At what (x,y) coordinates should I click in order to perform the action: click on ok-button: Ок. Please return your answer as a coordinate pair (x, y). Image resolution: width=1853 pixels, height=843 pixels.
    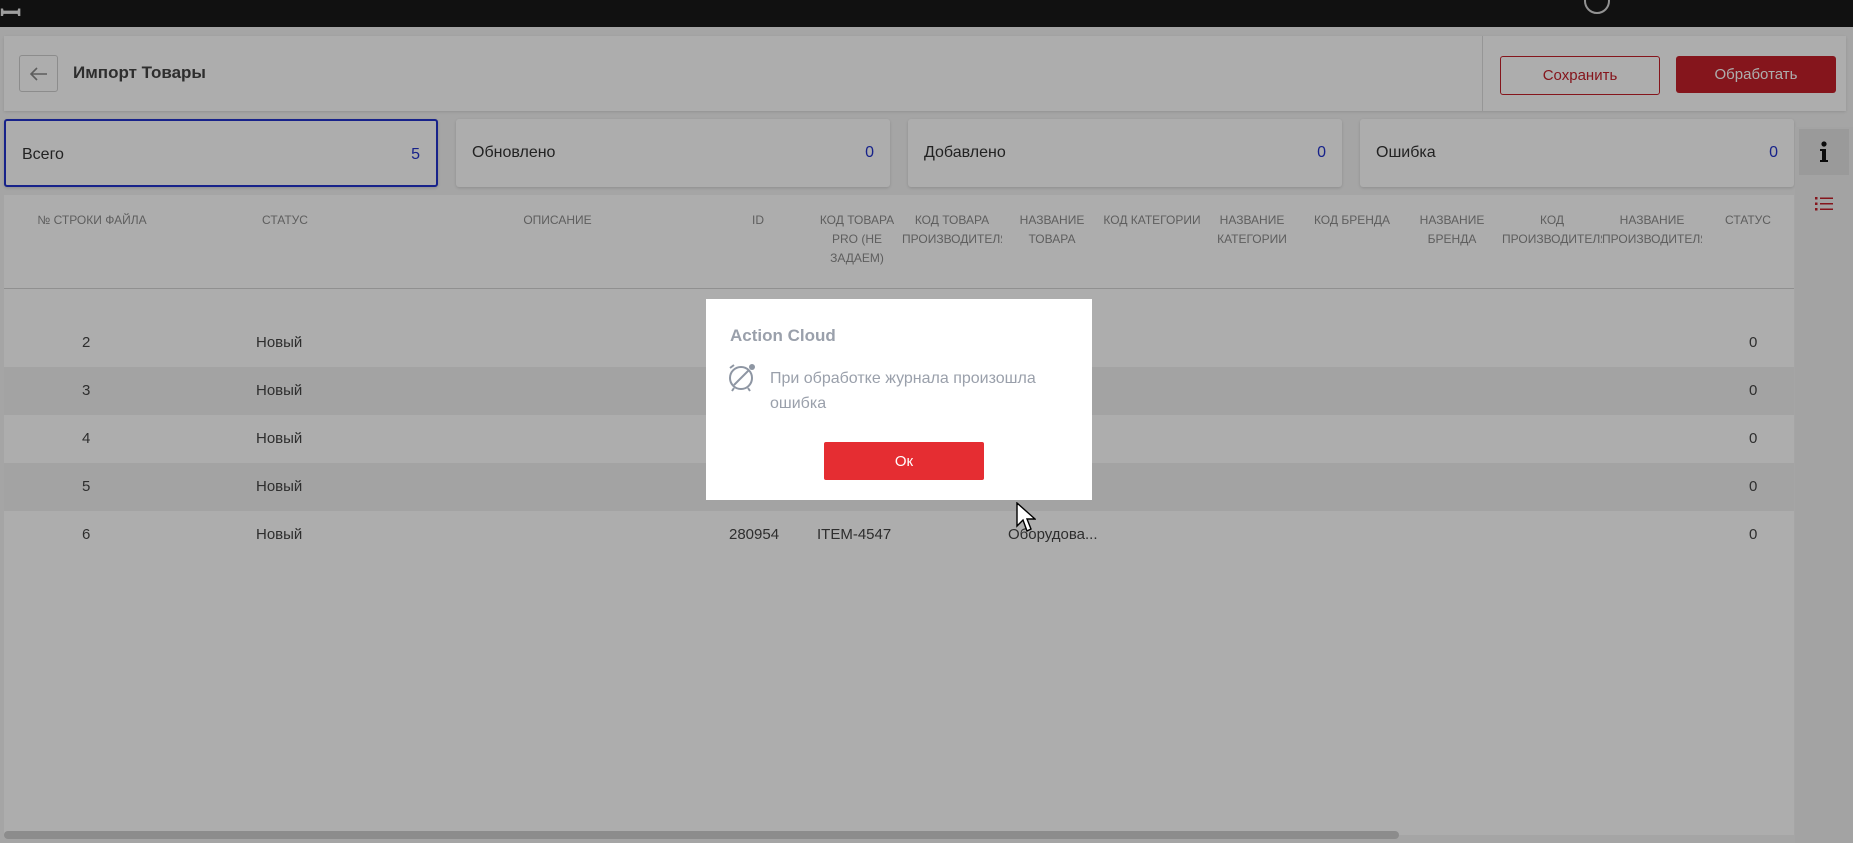
    Looking at the image, I should click on (904, 461).